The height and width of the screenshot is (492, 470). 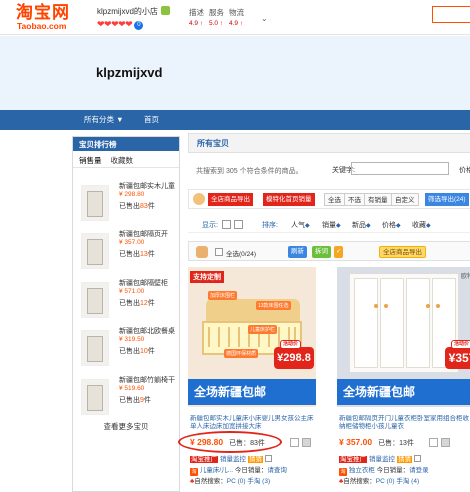 I want to click on logo-en: Taobao.com, so click(x=42, y=26).